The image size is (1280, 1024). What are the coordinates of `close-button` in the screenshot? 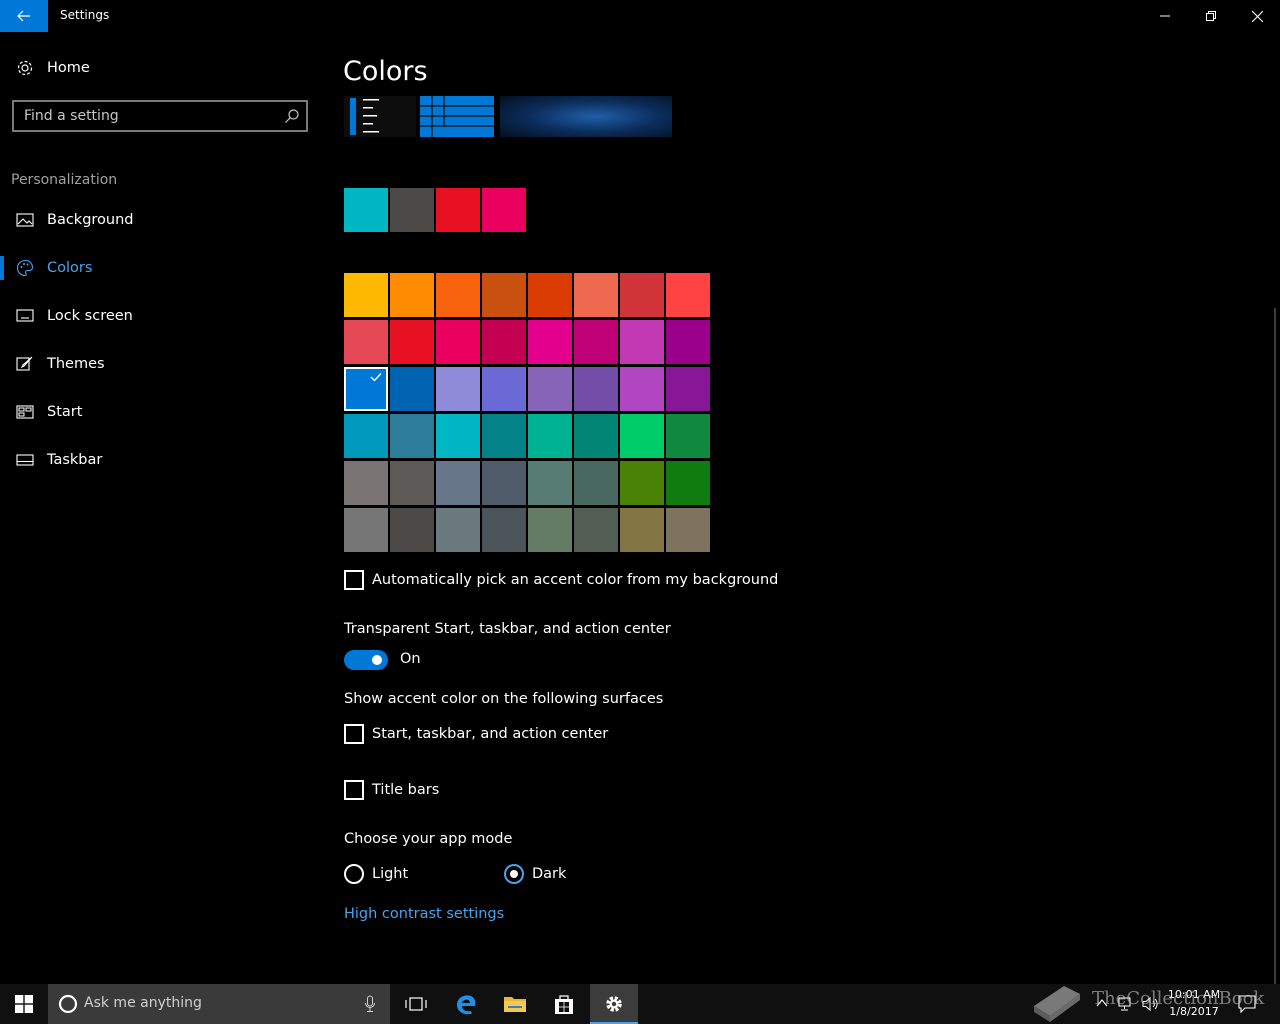 It's located at (1257, 16).